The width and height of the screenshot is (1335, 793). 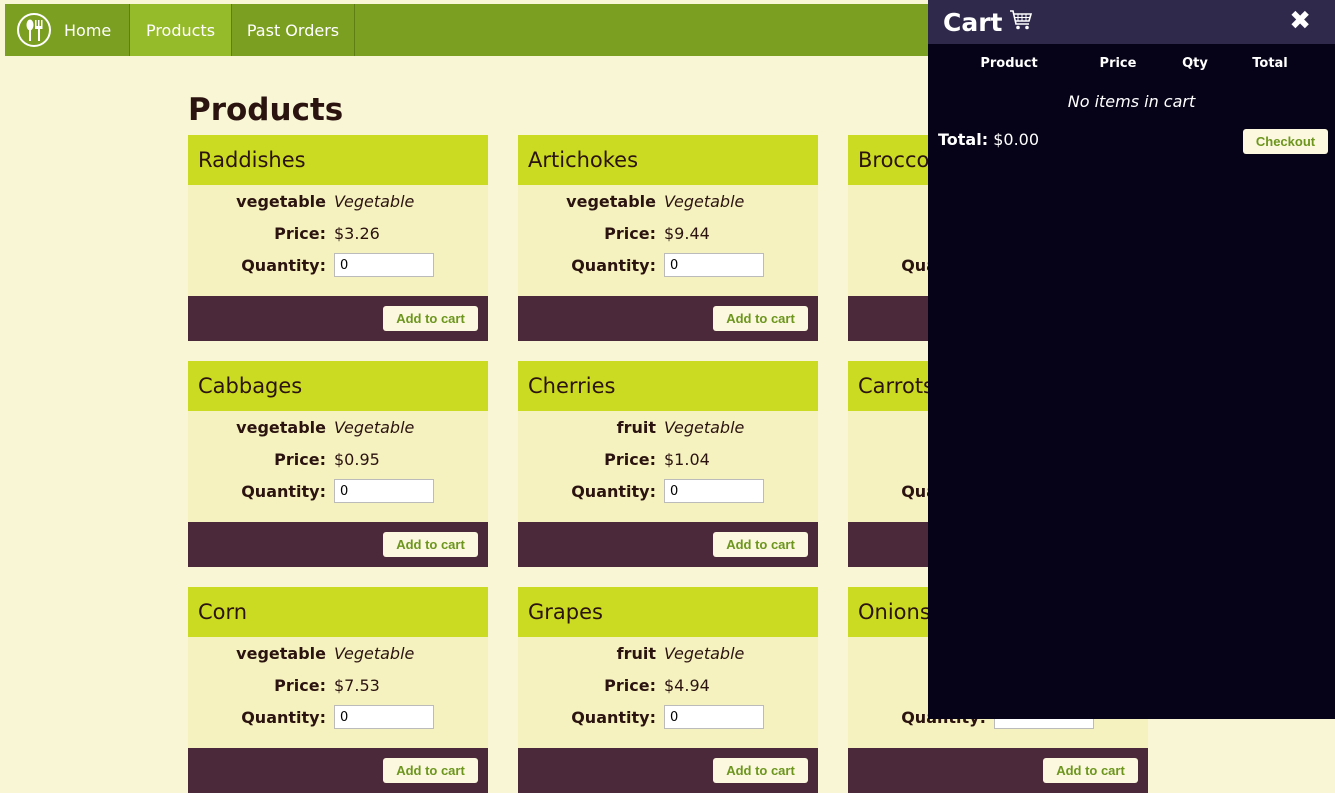 What do you see at coordinates (1131, 22) in the screenshot?
I see `cart-header: Cart ✖` at bounding box center [1131, 22].